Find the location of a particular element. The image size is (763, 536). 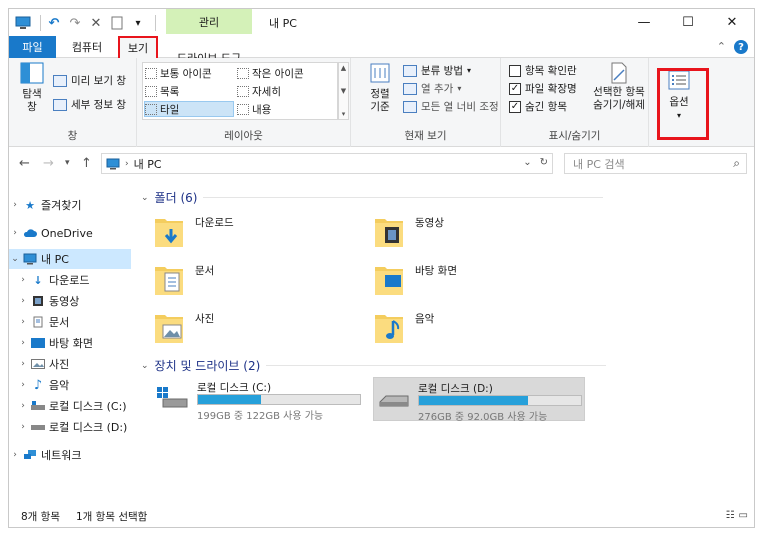

address-dropdown-icon: ⌄ is located at coordinates (527, 162).